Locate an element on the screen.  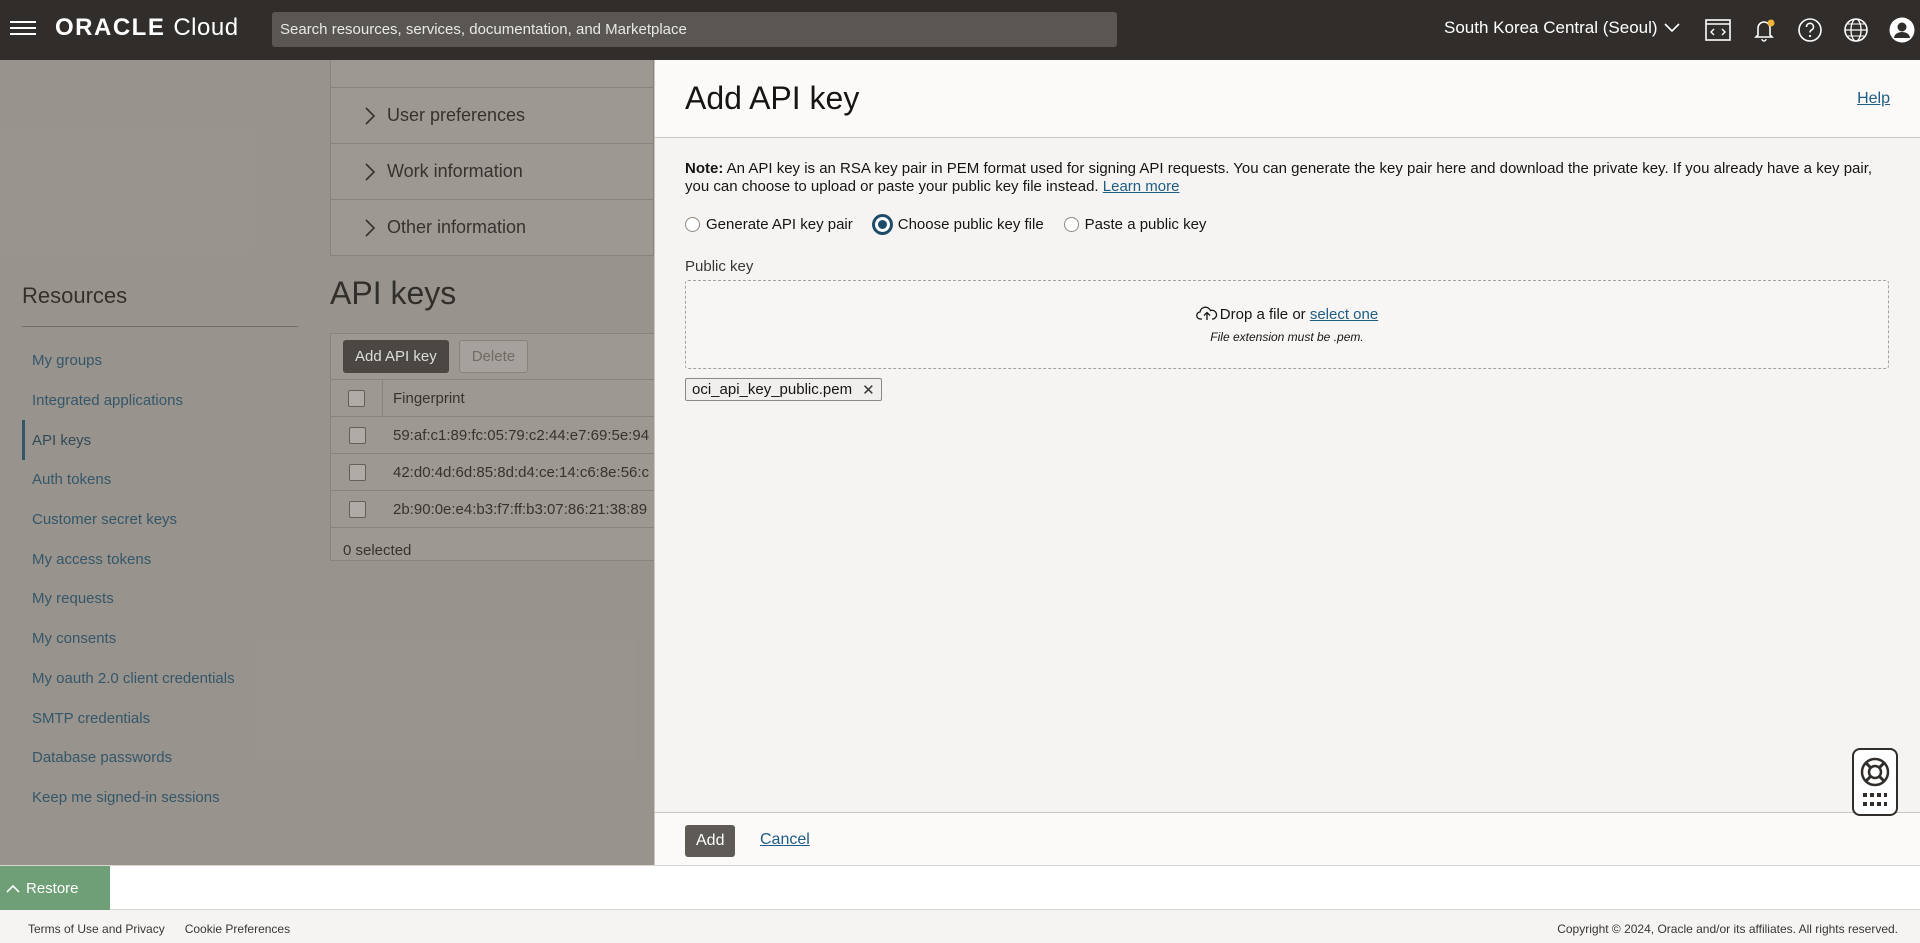
table-row: 2b:90:0e:e4:b3:f7:ff:b3:07:86:21:38:89 is located at coordinates (492, 508).